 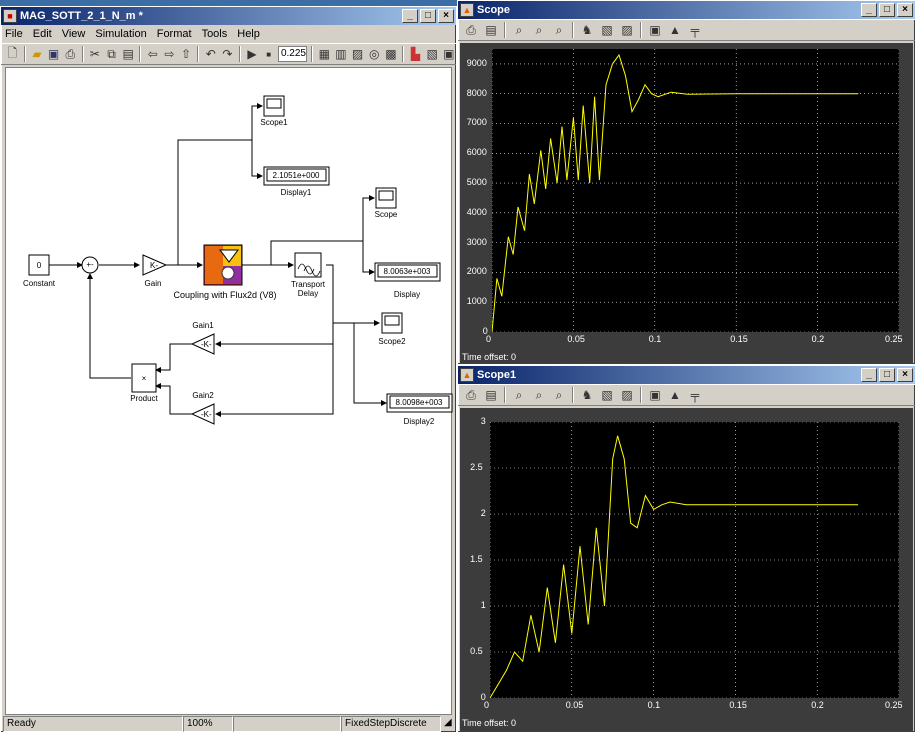 What do you see at coordinates (37, 54) in the screenshot?
I see `open-icon: ▰` at bounding box center [37, 54].